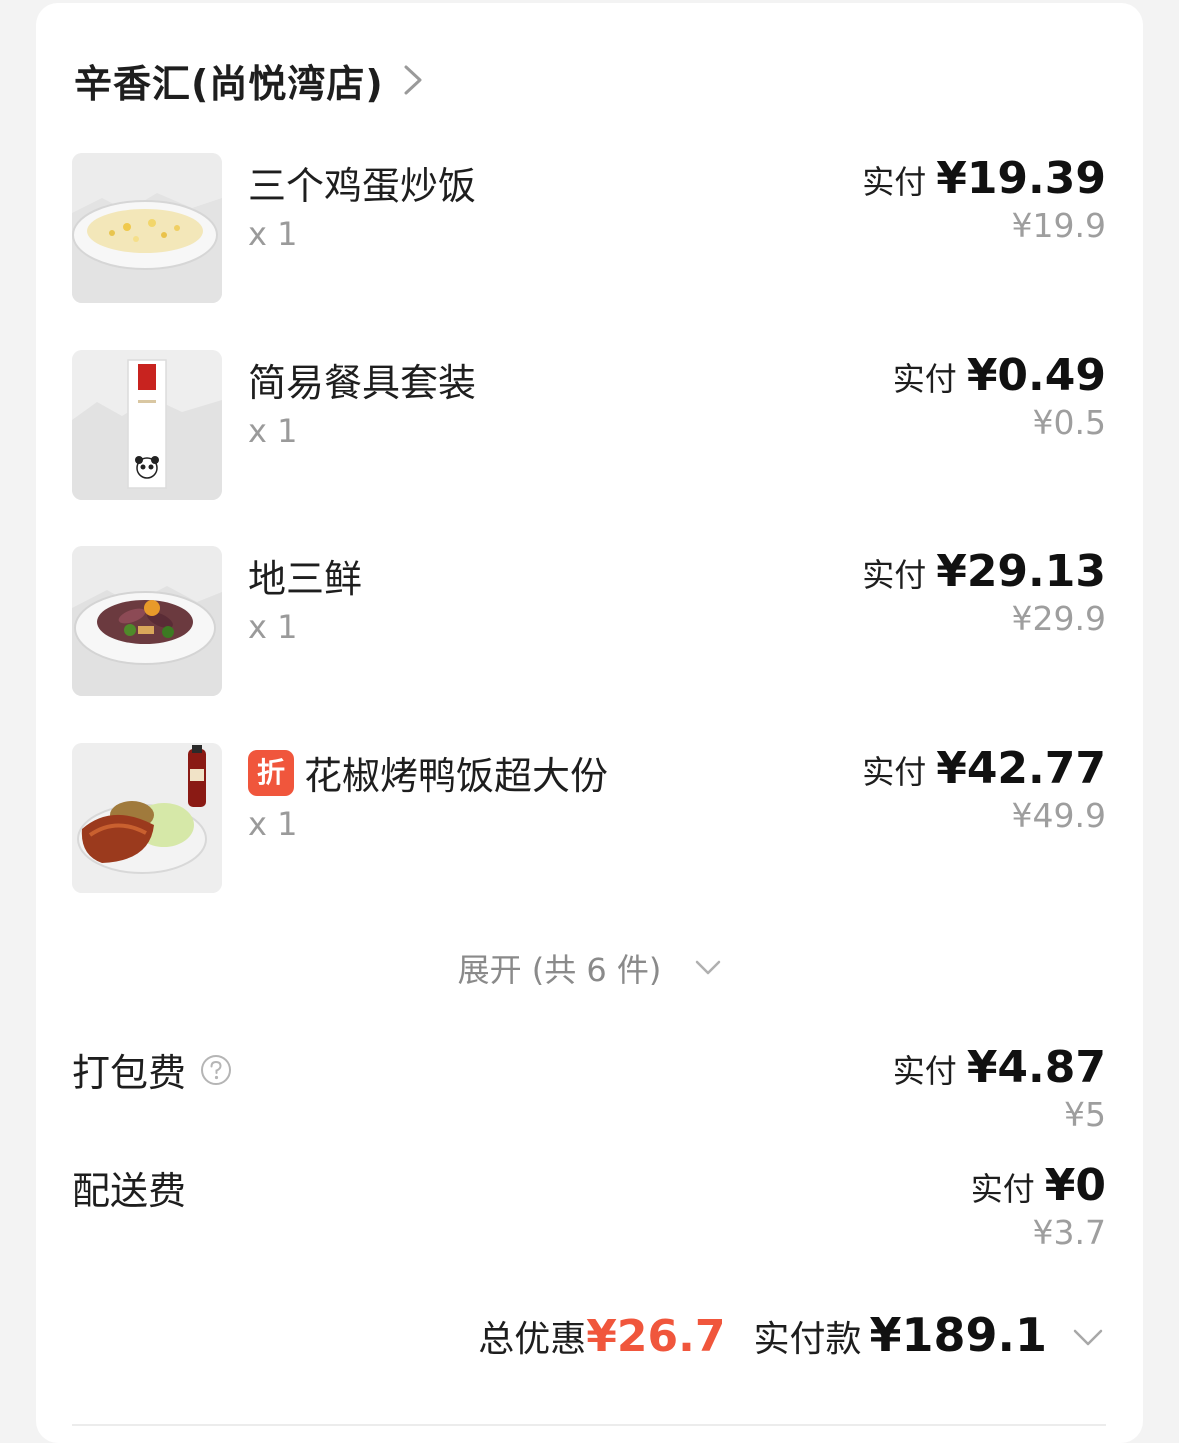 The width and height of the screenshot is (1179, 1443). I want to click on item-thumbnail-disanxian, so click(147, 621).